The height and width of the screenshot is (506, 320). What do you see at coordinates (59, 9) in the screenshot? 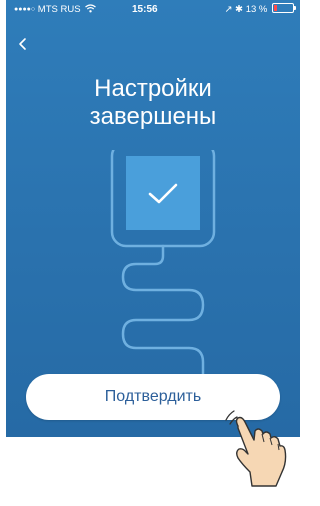
I see `carrier-name: MTS RUS` at bounding box center [59, 9].